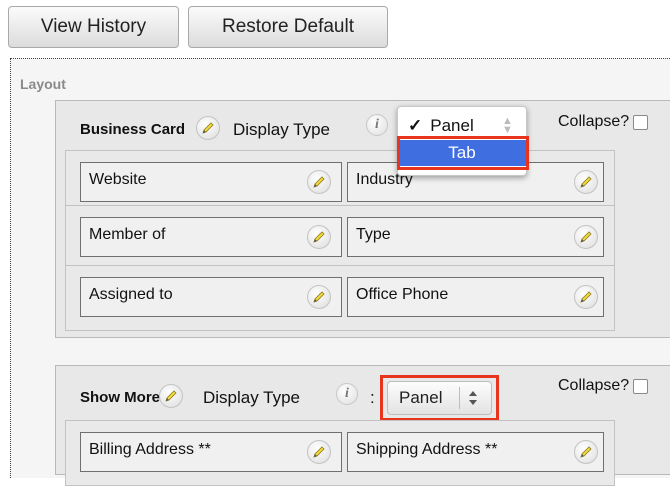 The height and width of the screenshot is (486, 670). What do you see at coordinates (475, 237) in the screenshot?
I see `field-type: Type` at bounding box center [475, 237].